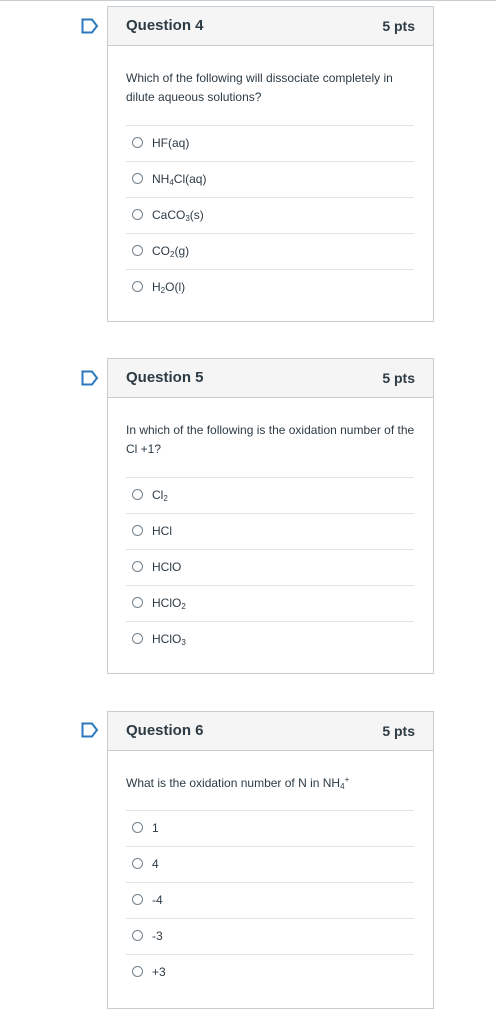 This screenshot has width=496, height=1024. Describe the element at coordinates (270, 603) in the screenshot. I see `answer-option: HClO2` at that location.